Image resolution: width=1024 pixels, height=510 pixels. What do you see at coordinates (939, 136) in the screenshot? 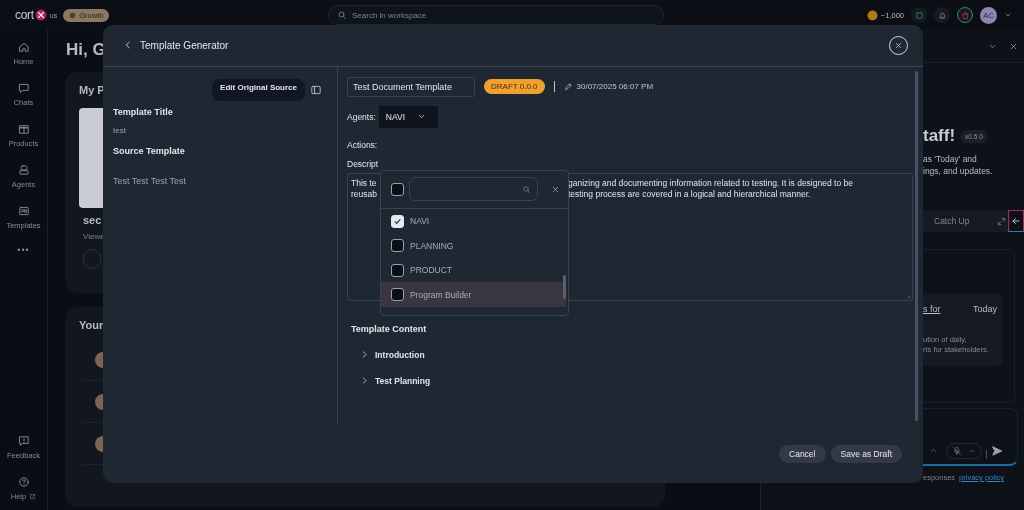
I see `welcome-heading: taff!` at bounding box center [939, 136].